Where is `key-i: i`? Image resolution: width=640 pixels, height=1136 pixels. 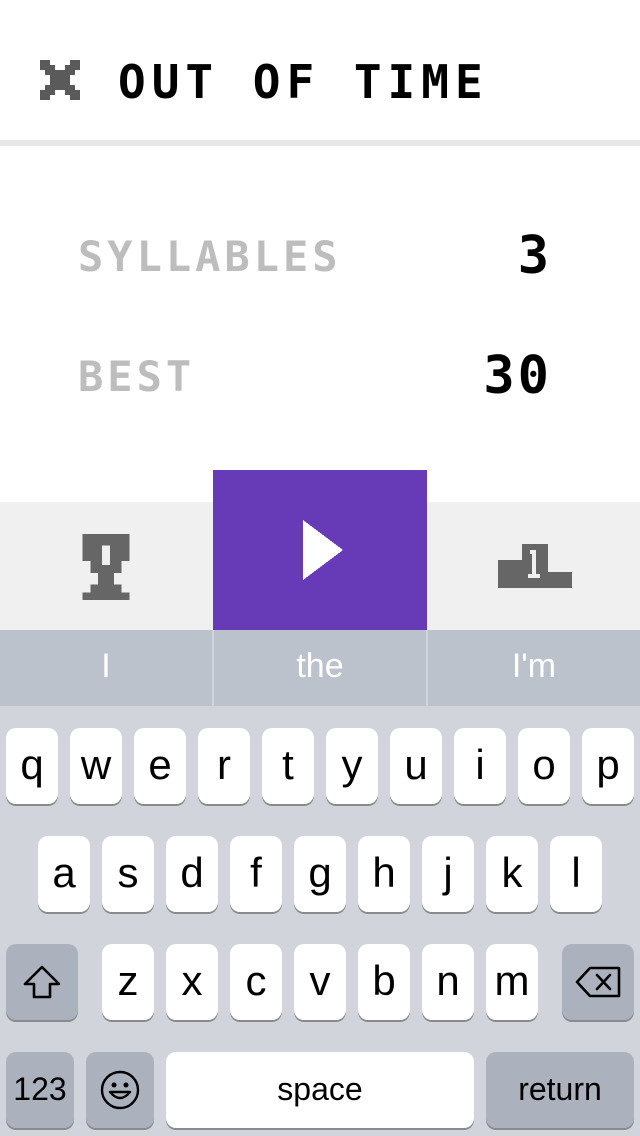
key-i: i is located at coordinates (480, 766).